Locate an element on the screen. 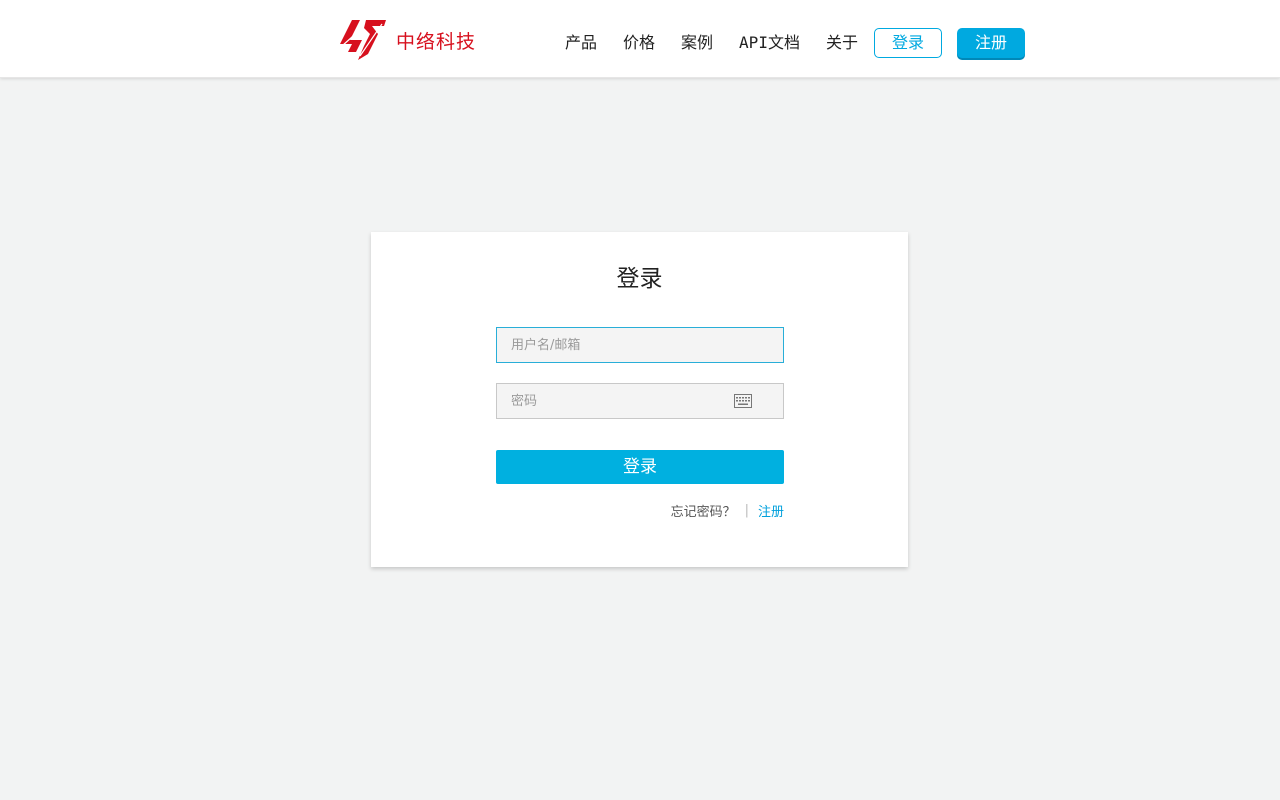 The width and height of the screenshot is (1280, 800). top-header: 中络科技 产品 价格 案例 API文档 关于 登录 注册 is located at coordinates (640, 39).